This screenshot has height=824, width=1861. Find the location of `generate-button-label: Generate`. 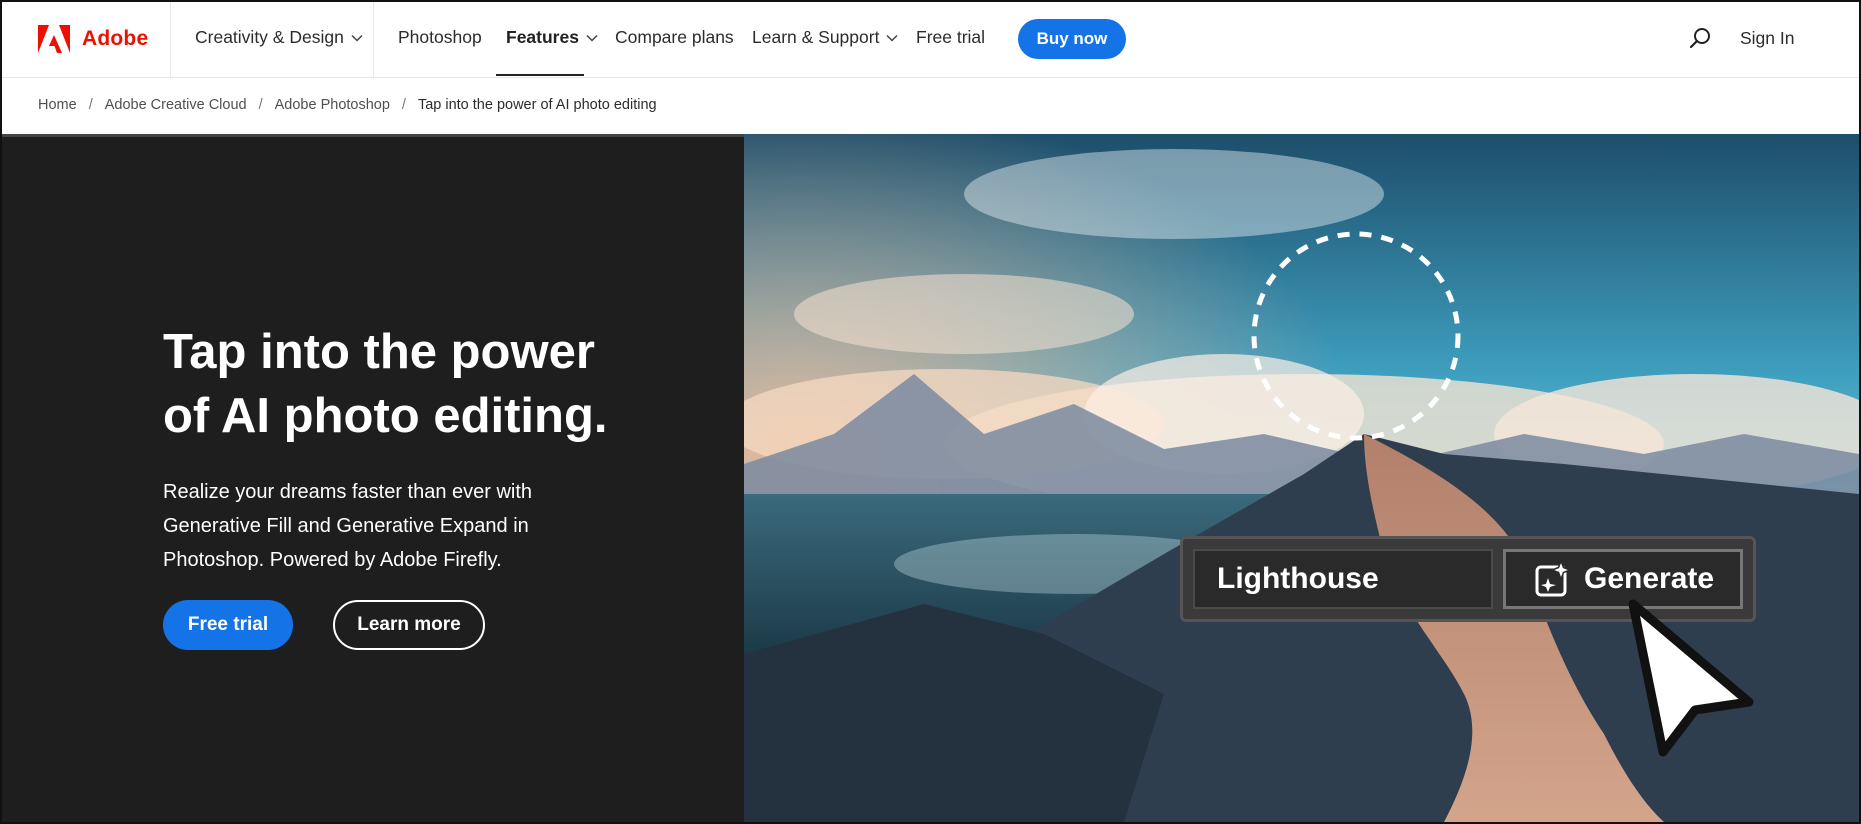

generate-button-label: Generate is located at coordinates (1649, 578).